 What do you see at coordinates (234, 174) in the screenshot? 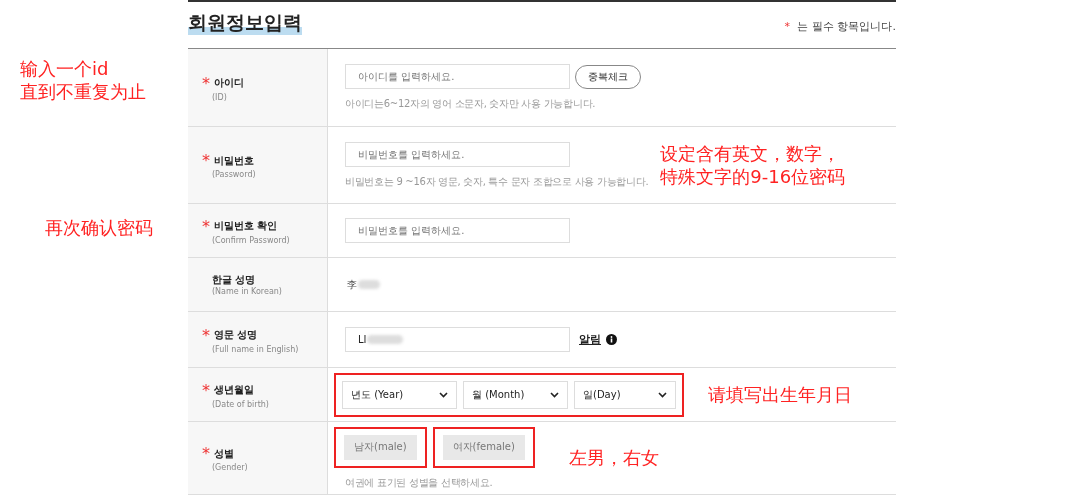
I see `field-sublabel: (Password)` at bounding box center [234, 174].